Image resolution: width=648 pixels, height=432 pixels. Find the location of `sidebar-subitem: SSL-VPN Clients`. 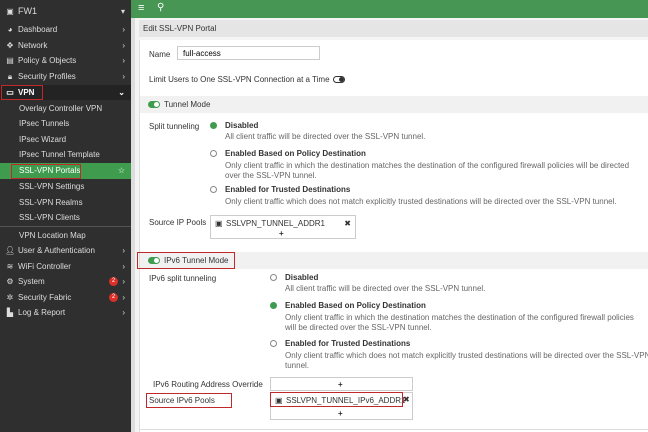

sidebar-subitem: SSL-VPN Clients is located at coordinates (65, 218).